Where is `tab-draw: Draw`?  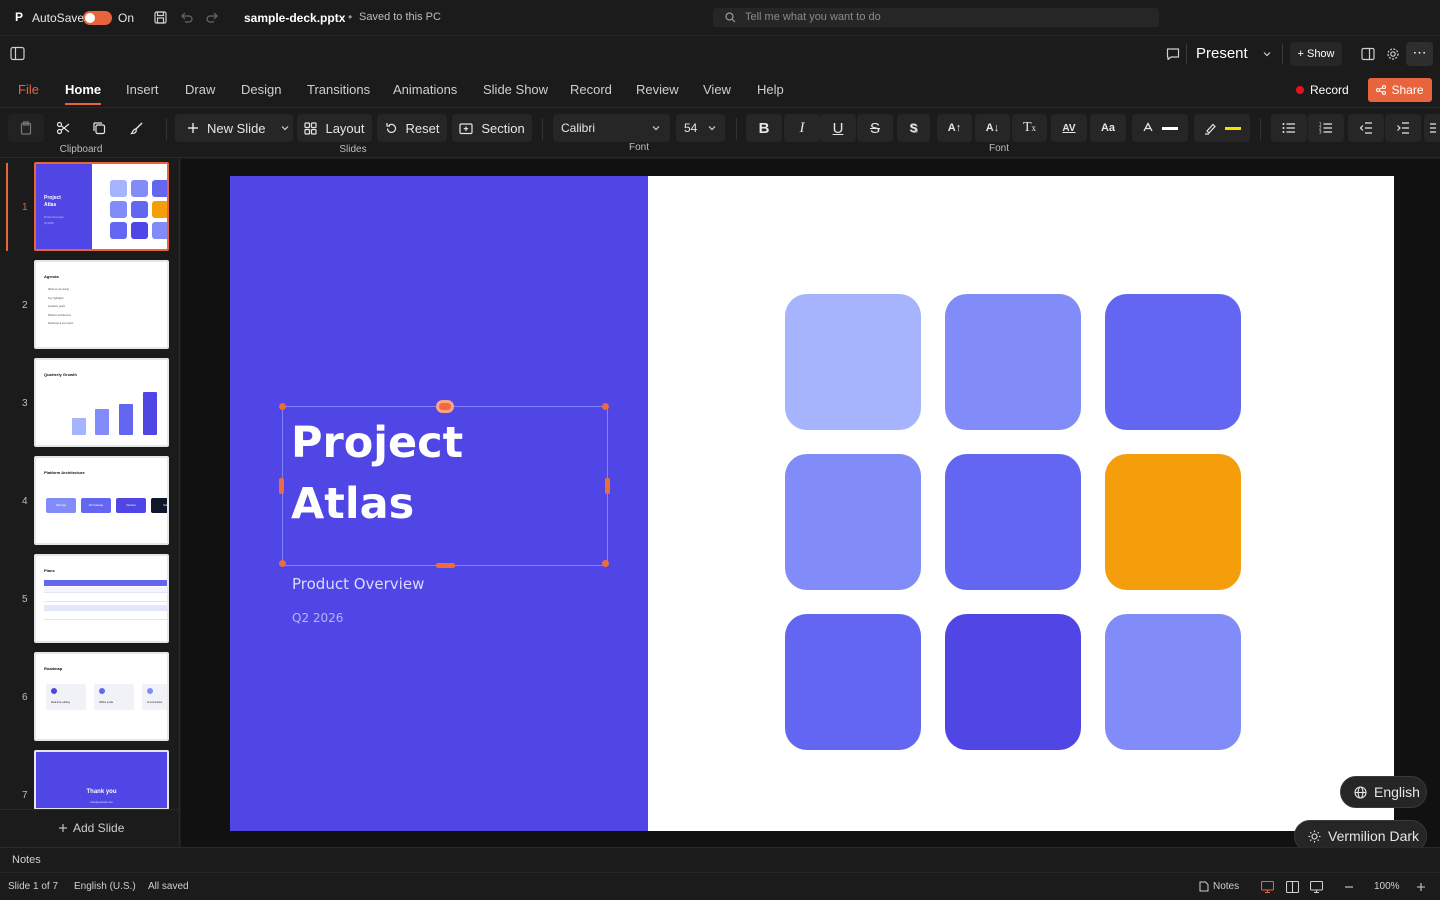
tab-draw: Draw is located at coordinates (200, 90).